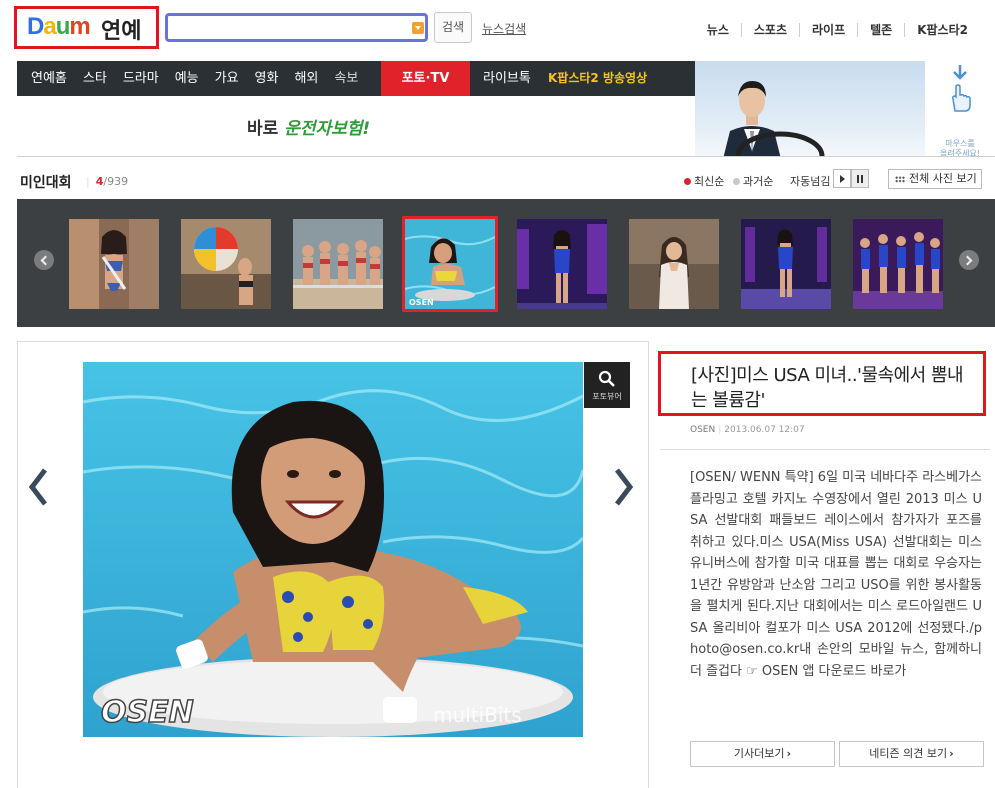  What do you see at coordinates (46, 183) in the screenshot?
I see `gallery-title: 미인대회` at bounding box center [46, 183].